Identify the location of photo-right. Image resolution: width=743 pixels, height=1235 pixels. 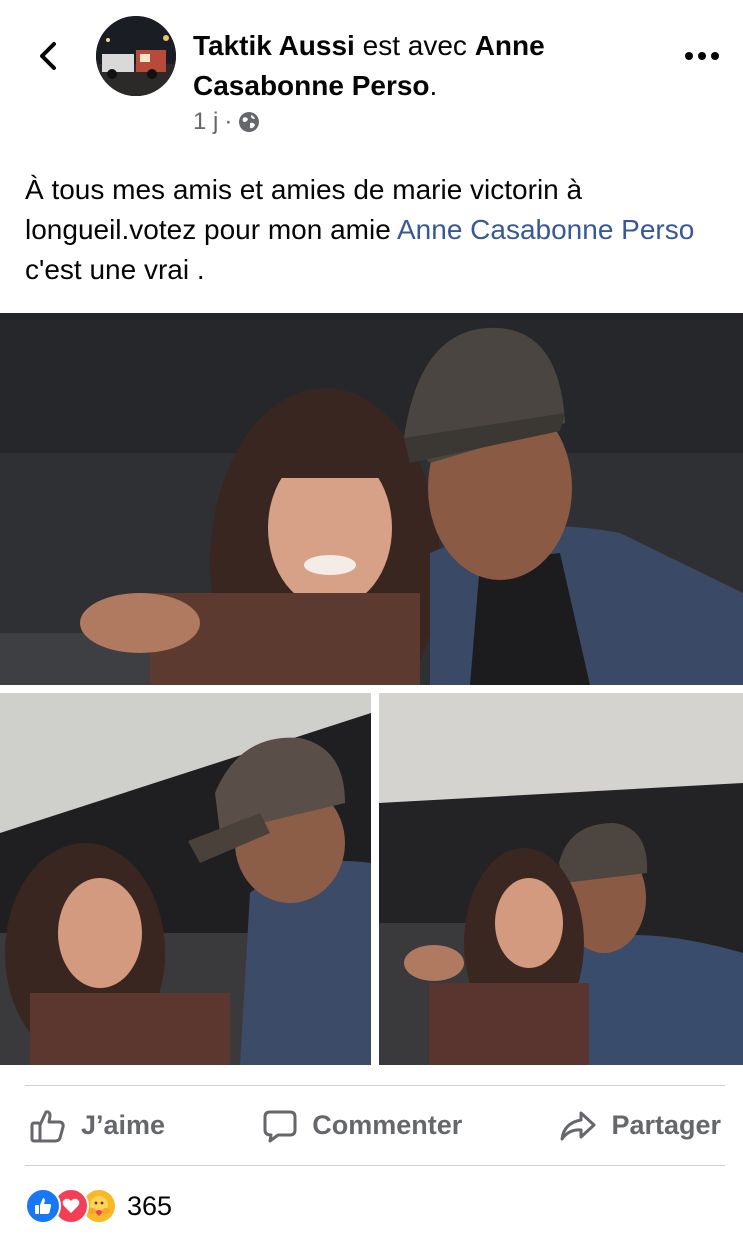
(561, 879).